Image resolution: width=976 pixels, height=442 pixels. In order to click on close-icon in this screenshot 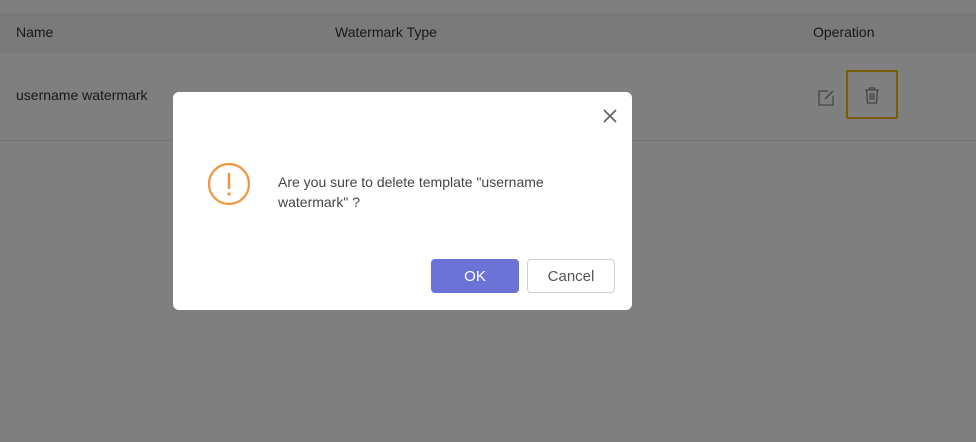, I will do `click(610, 116)`.